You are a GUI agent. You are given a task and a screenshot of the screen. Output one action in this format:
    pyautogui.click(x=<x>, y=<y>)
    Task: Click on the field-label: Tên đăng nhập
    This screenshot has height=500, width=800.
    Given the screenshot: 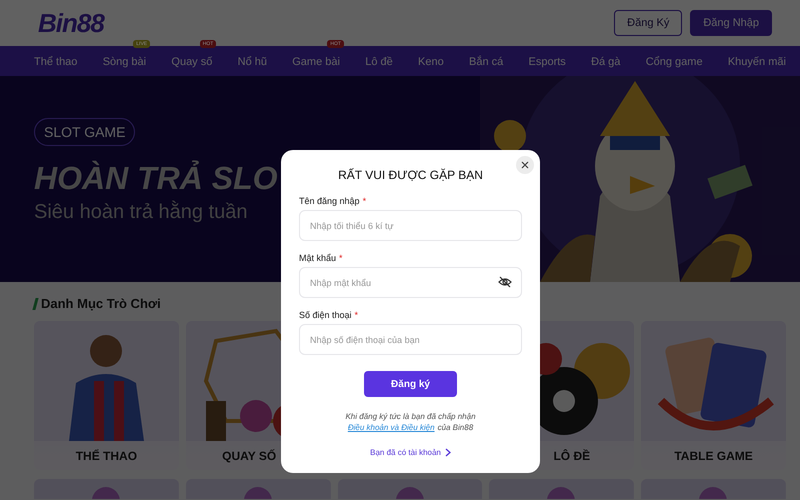 What is the action you would take?
    pyautogui.click(x=329, y=201)
    